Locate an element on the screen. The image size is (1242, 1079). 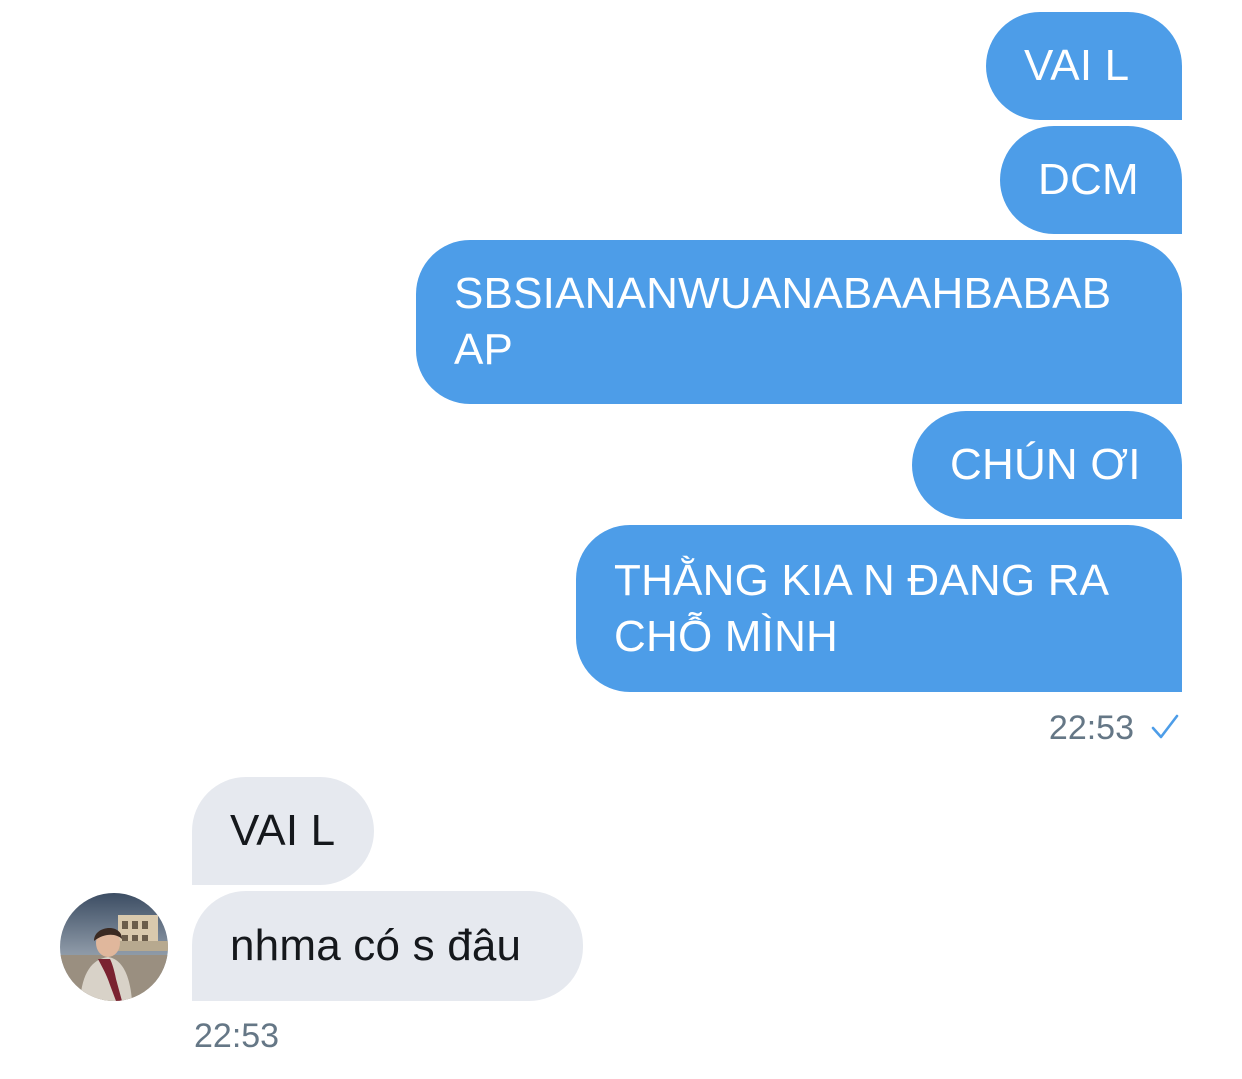
outgoing-message: DCM is located at coordinates (1091, 180).